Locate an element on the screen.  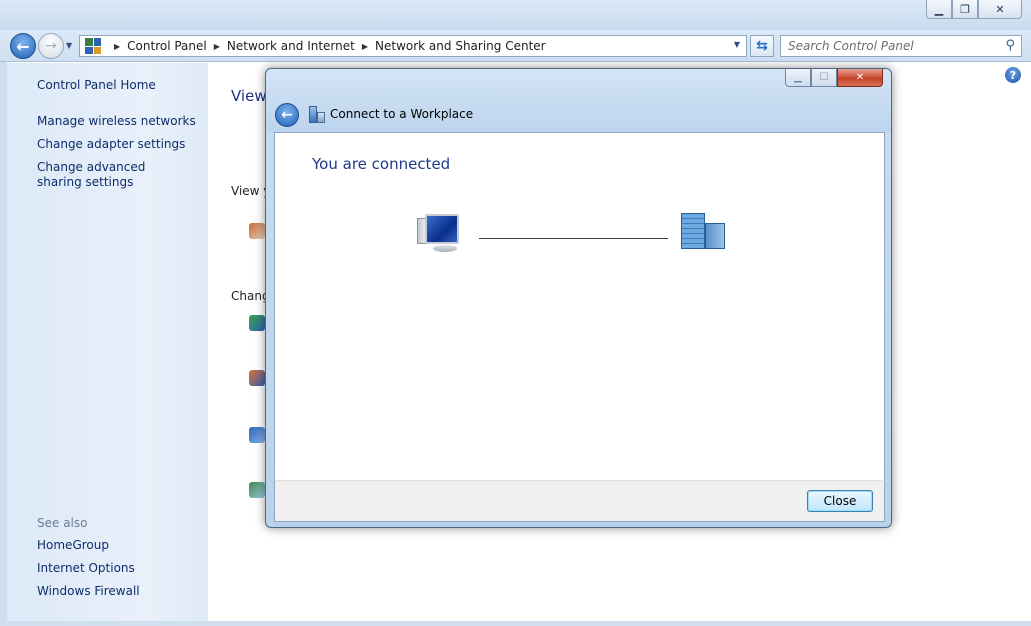
forward-button: → is located at coordinates (51, 46).